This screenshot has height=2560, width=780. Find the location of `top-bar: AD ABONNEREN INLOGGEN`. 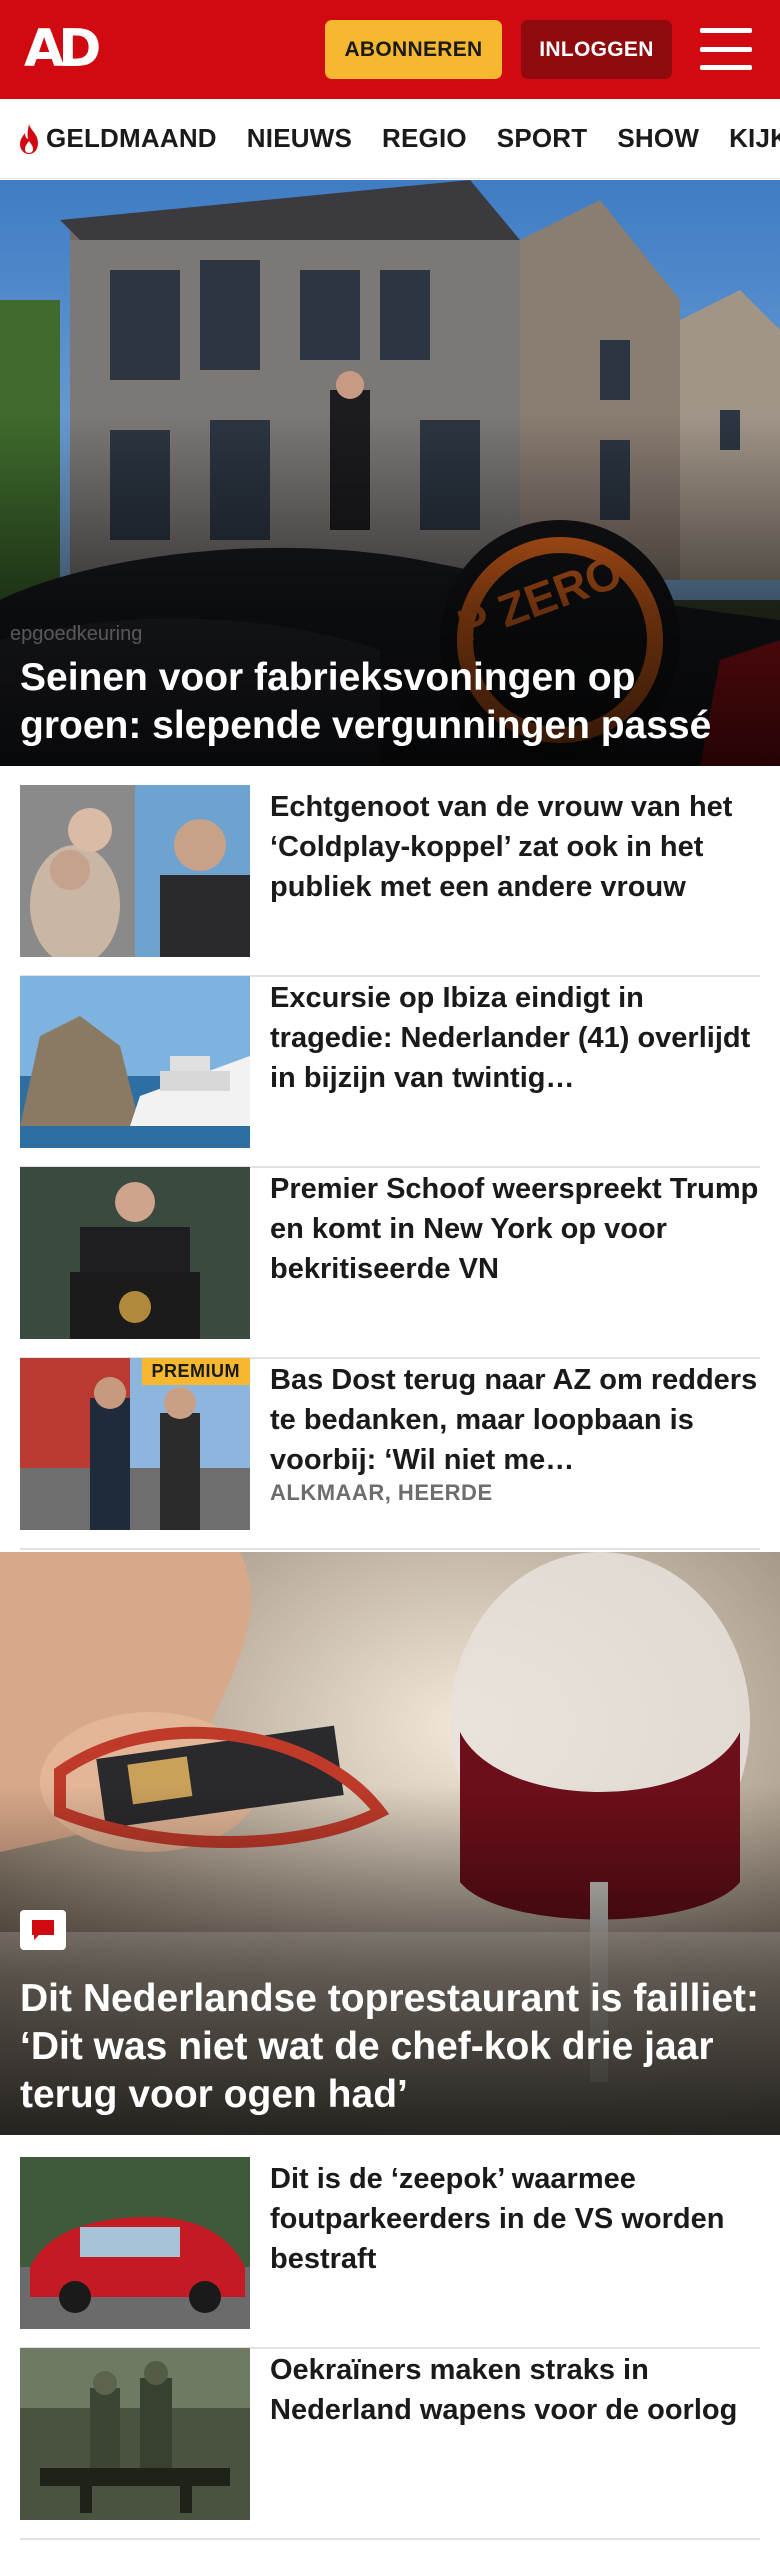

top-bar: AD ABONNEREN INLOGGEN is located at coordinates (390, 49).